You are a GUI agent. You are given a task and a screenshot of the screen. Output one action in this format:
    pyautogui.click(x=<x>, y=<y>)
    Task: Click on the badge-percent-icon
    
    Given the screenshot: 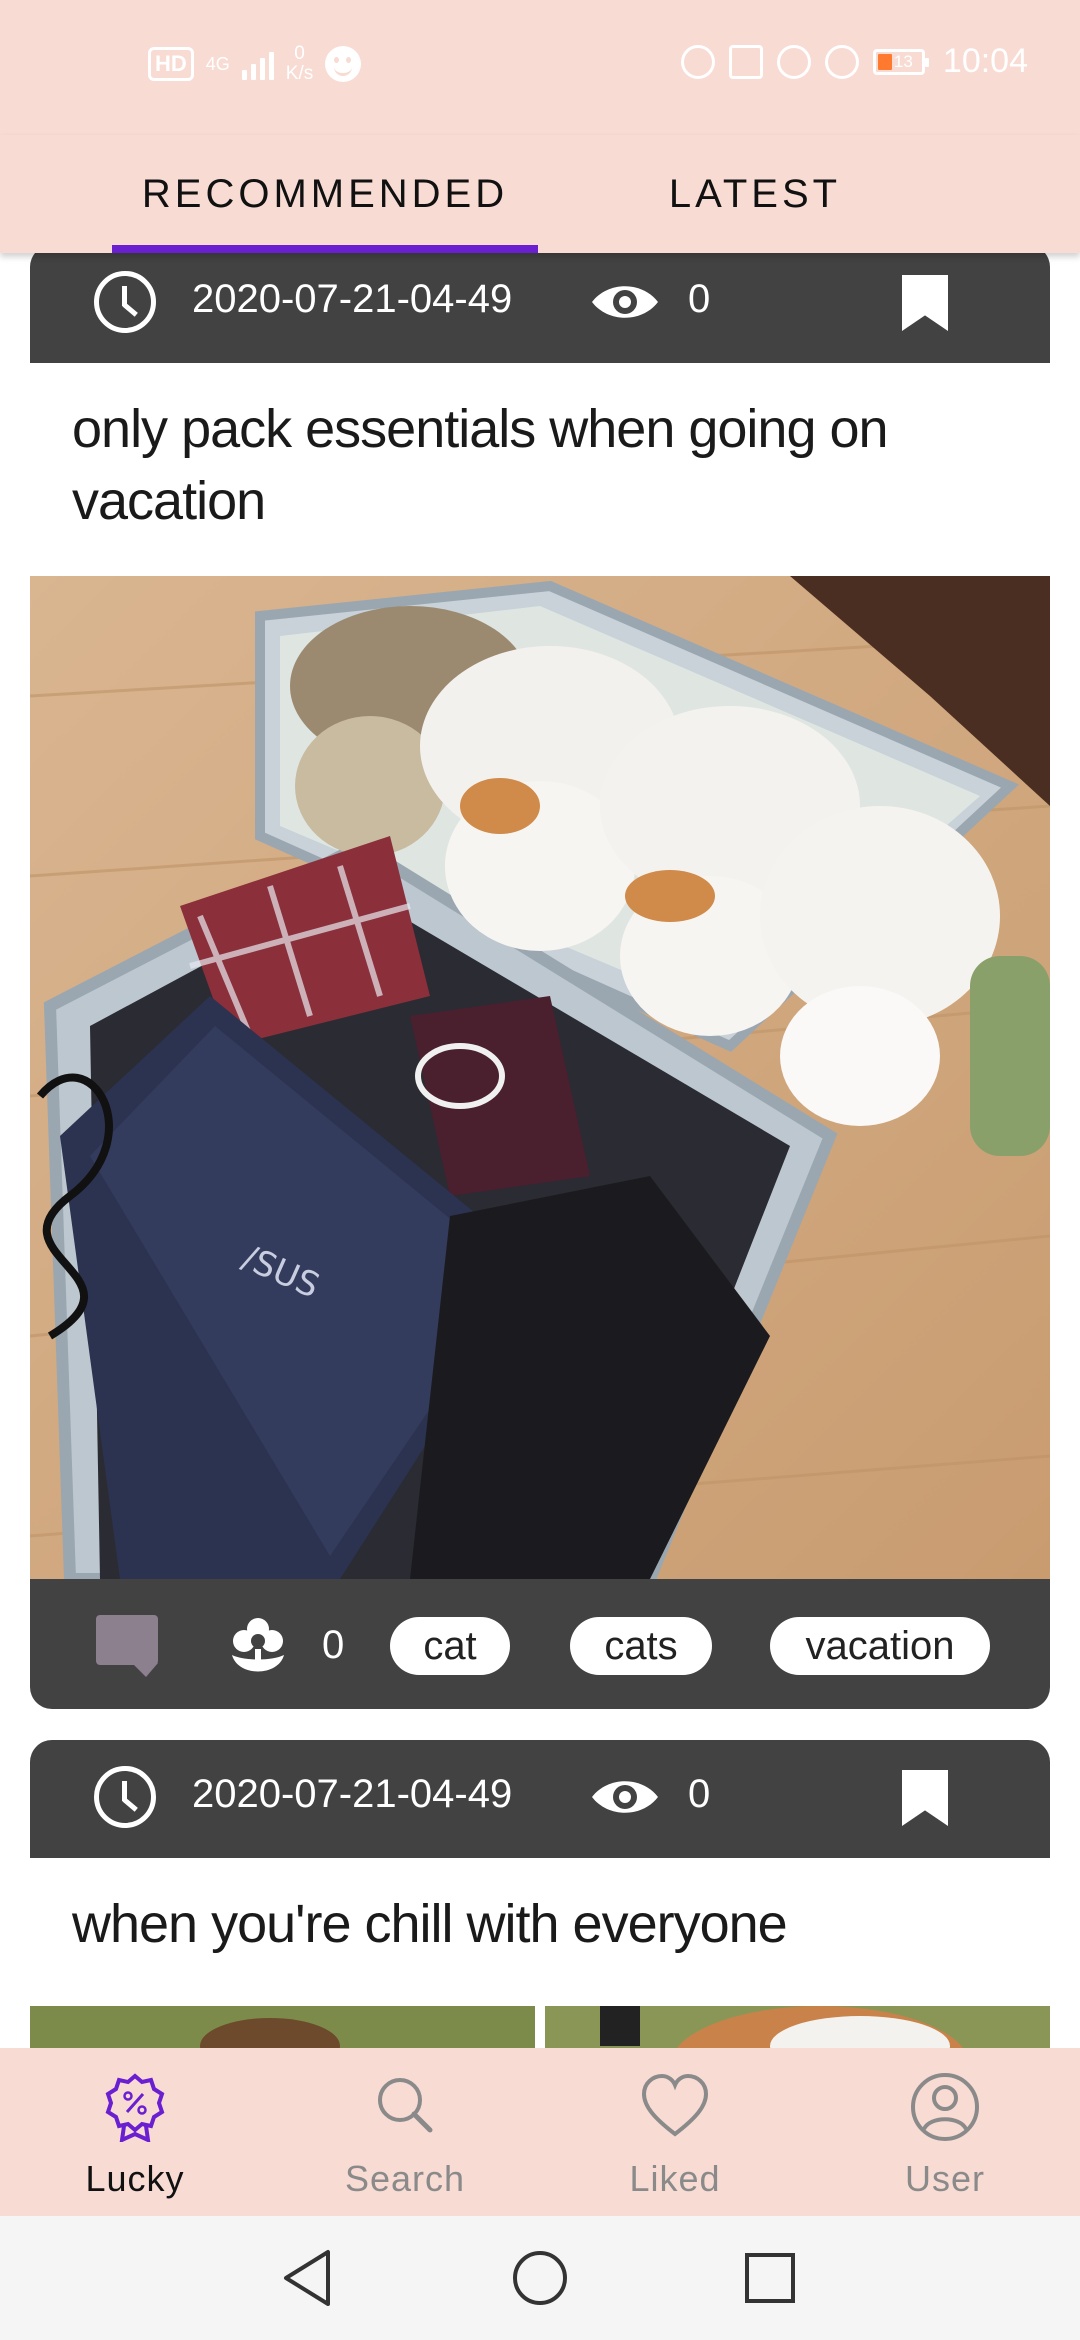 What is the action you would take?
    pyautogui.click(x=135, y=2107)
    